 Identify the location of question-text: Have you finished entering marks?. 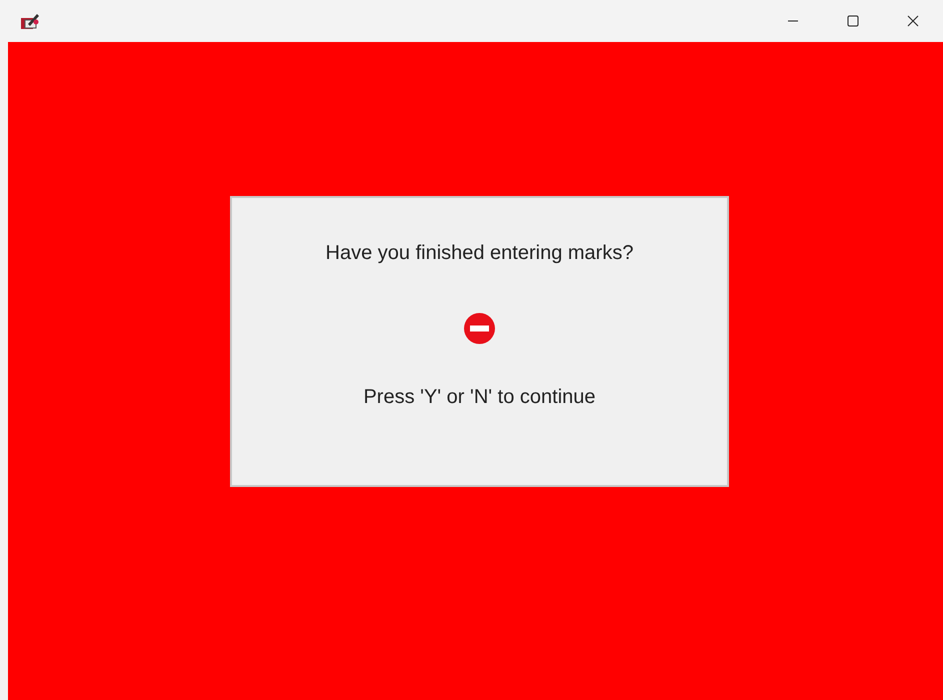
(480, 253).